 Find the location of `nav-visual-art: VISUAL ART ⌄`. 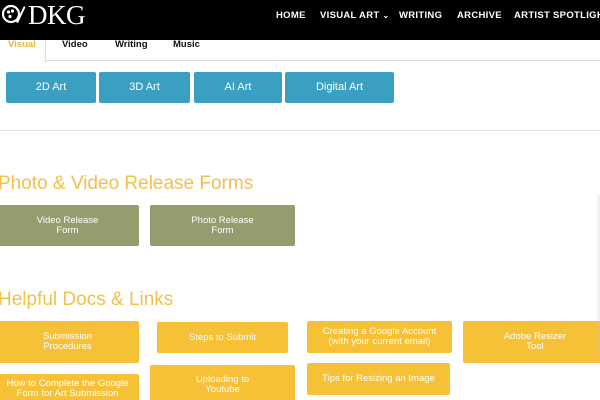

nav-visual-art: VISUAL ART ⌄ is located at coordinates (355, 15).